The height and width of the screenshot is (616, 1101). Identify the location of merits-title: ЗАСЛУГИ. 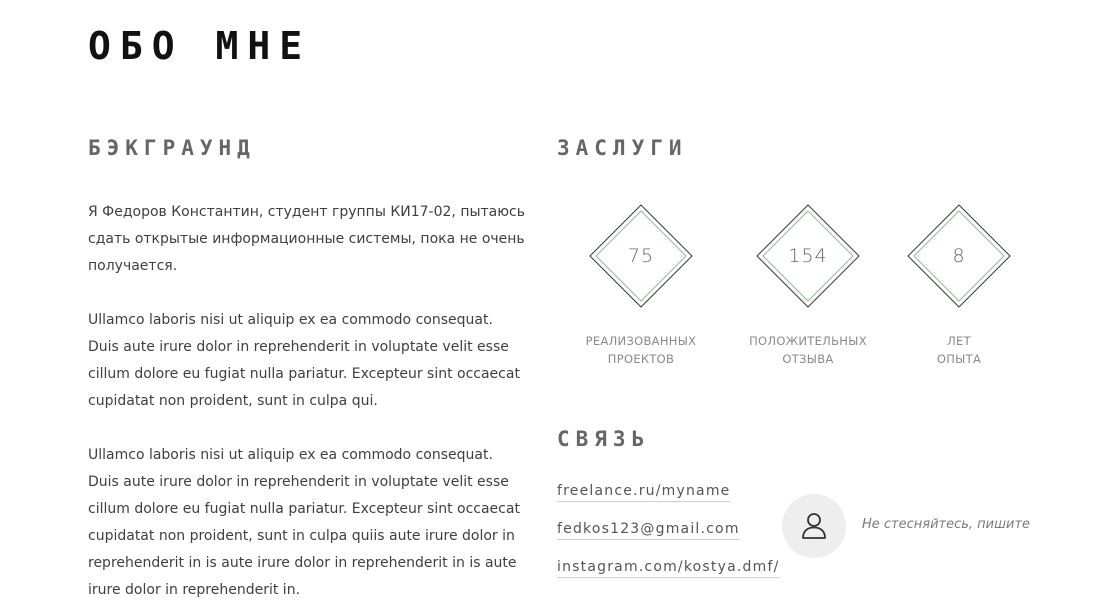
(622, 148).